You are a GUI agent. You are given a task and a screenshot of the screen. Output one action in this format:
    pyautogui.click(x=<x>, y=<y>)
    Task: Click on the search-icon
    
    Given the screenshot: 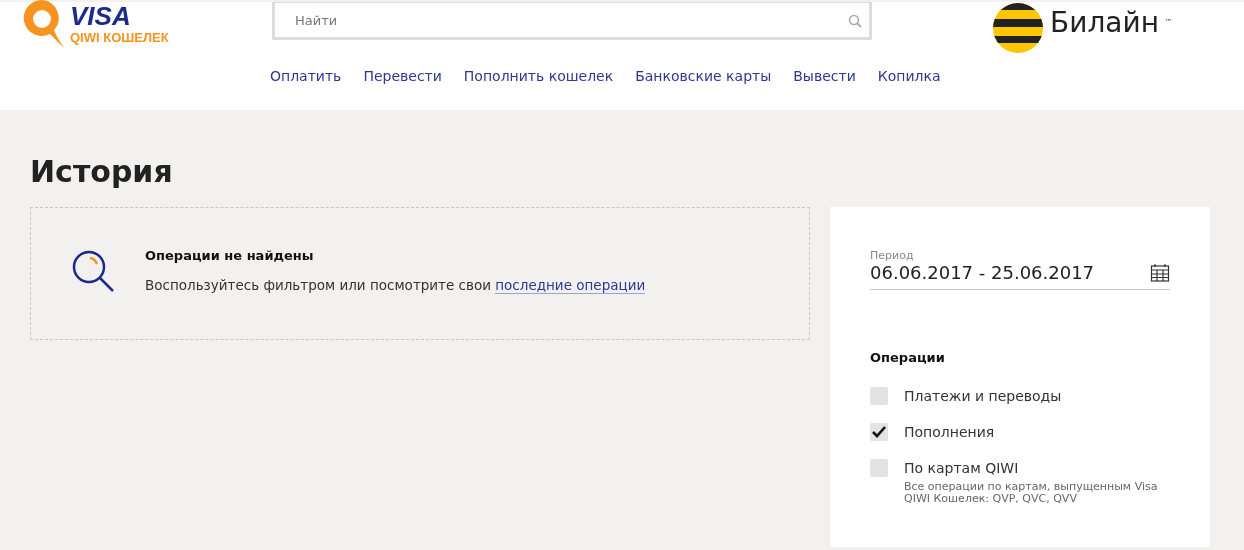 What is the action you would take?
    pyautogui.click(x=855, y=21)
    